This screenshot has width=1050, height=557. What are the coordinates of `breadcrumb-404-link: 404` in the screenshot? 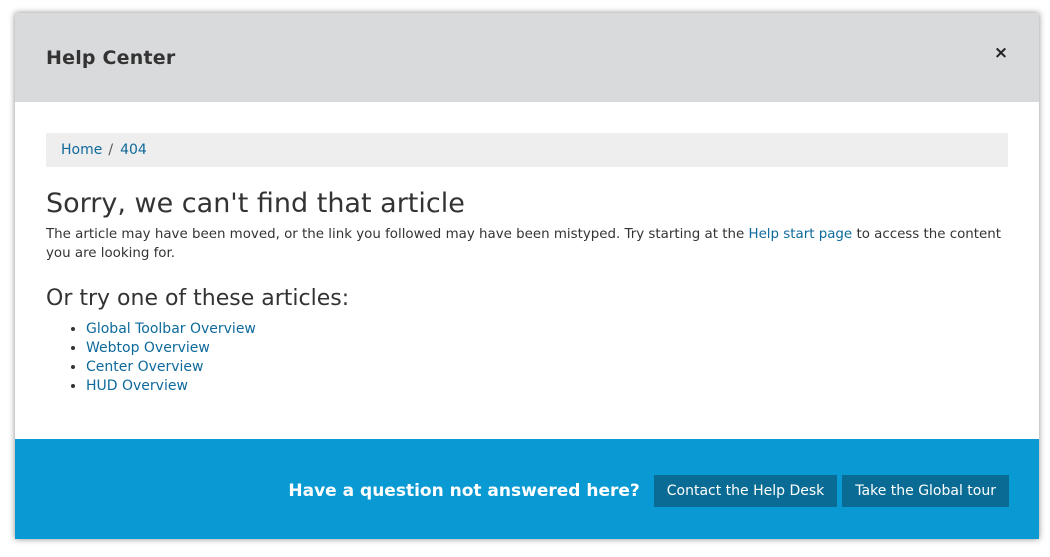 It's located at (133, 150).